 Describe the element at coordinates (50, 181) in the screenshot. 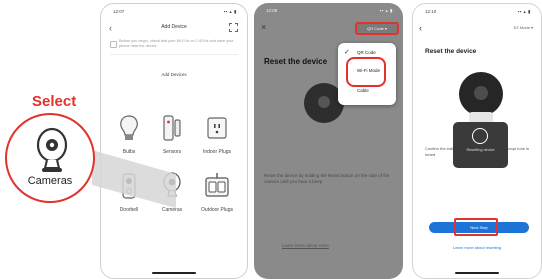

I see `callout-label: Cameras` at that location.